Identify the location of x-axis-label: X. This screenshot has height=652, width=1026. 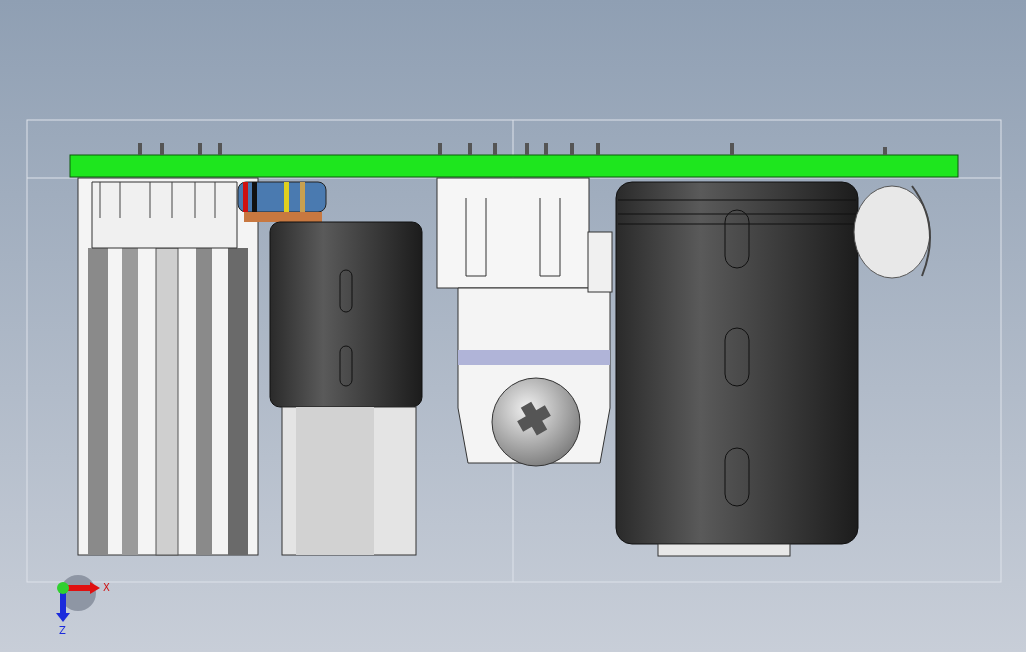
(106, 587).